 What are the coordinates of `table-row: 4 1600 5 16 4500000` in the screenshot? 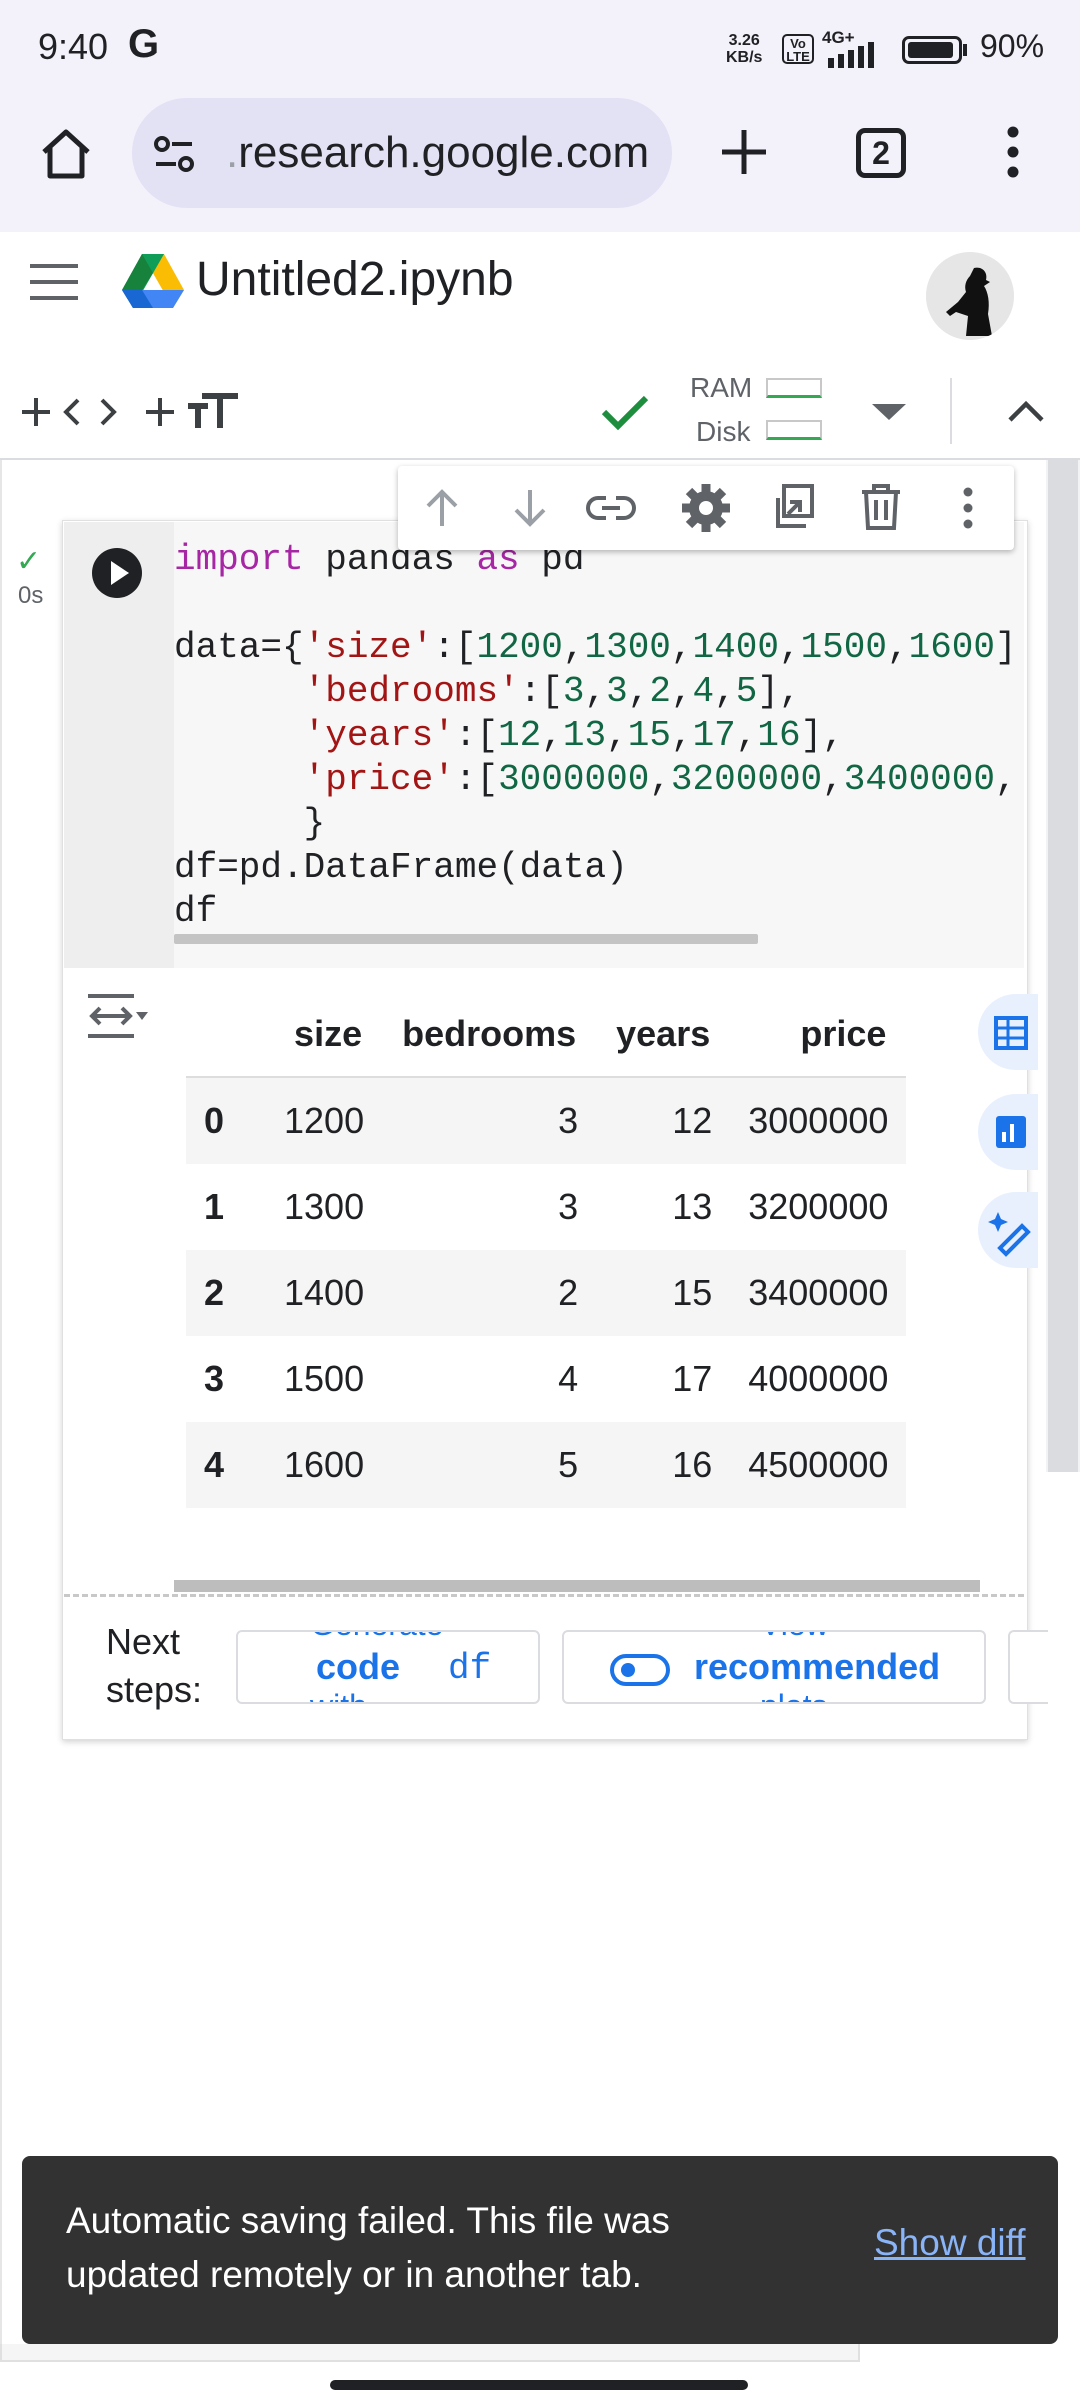 It's located at (546, 1465).